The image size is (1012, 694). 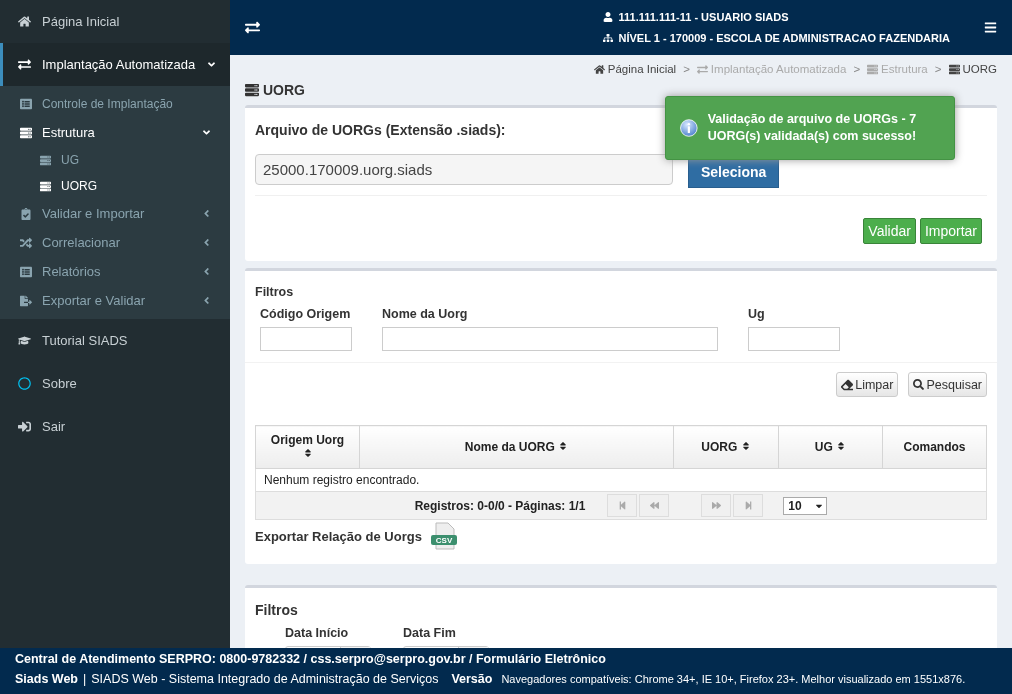 I want to click on level-info: NÍVEL 1 - 170009 - ESCOLA DE ADMINISTRACAO FAZENDARIA, so click(x=776, y=38).